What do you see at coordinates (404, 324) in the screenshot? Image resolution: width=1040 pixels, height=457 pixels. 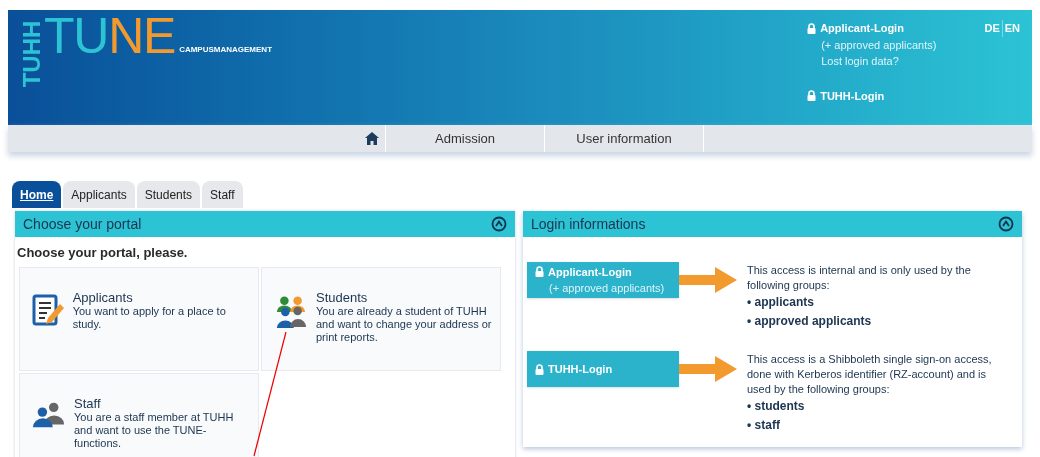 I see `card-description: You are already a student of TUHH and want to change your address or print reports.` at bounding box center [404, 324].